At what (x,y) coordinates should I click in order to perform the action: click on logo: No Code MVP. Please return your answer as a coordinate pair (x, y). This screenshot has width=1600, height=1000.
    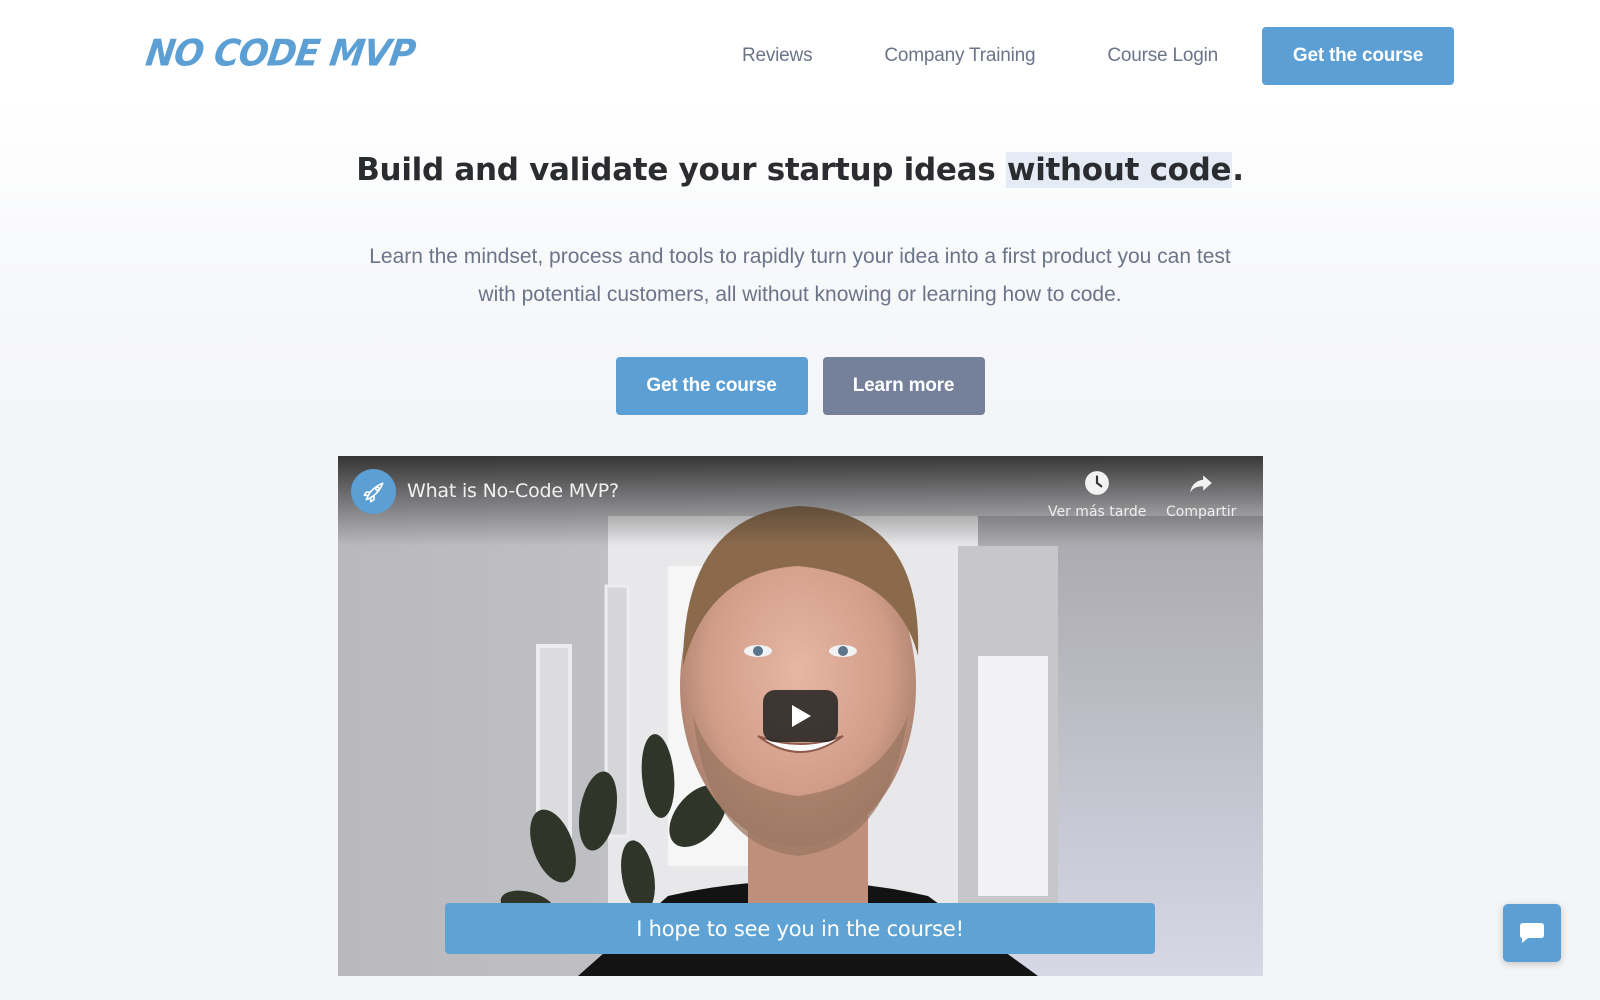
    Looking at the image, I should click on (280, 54).